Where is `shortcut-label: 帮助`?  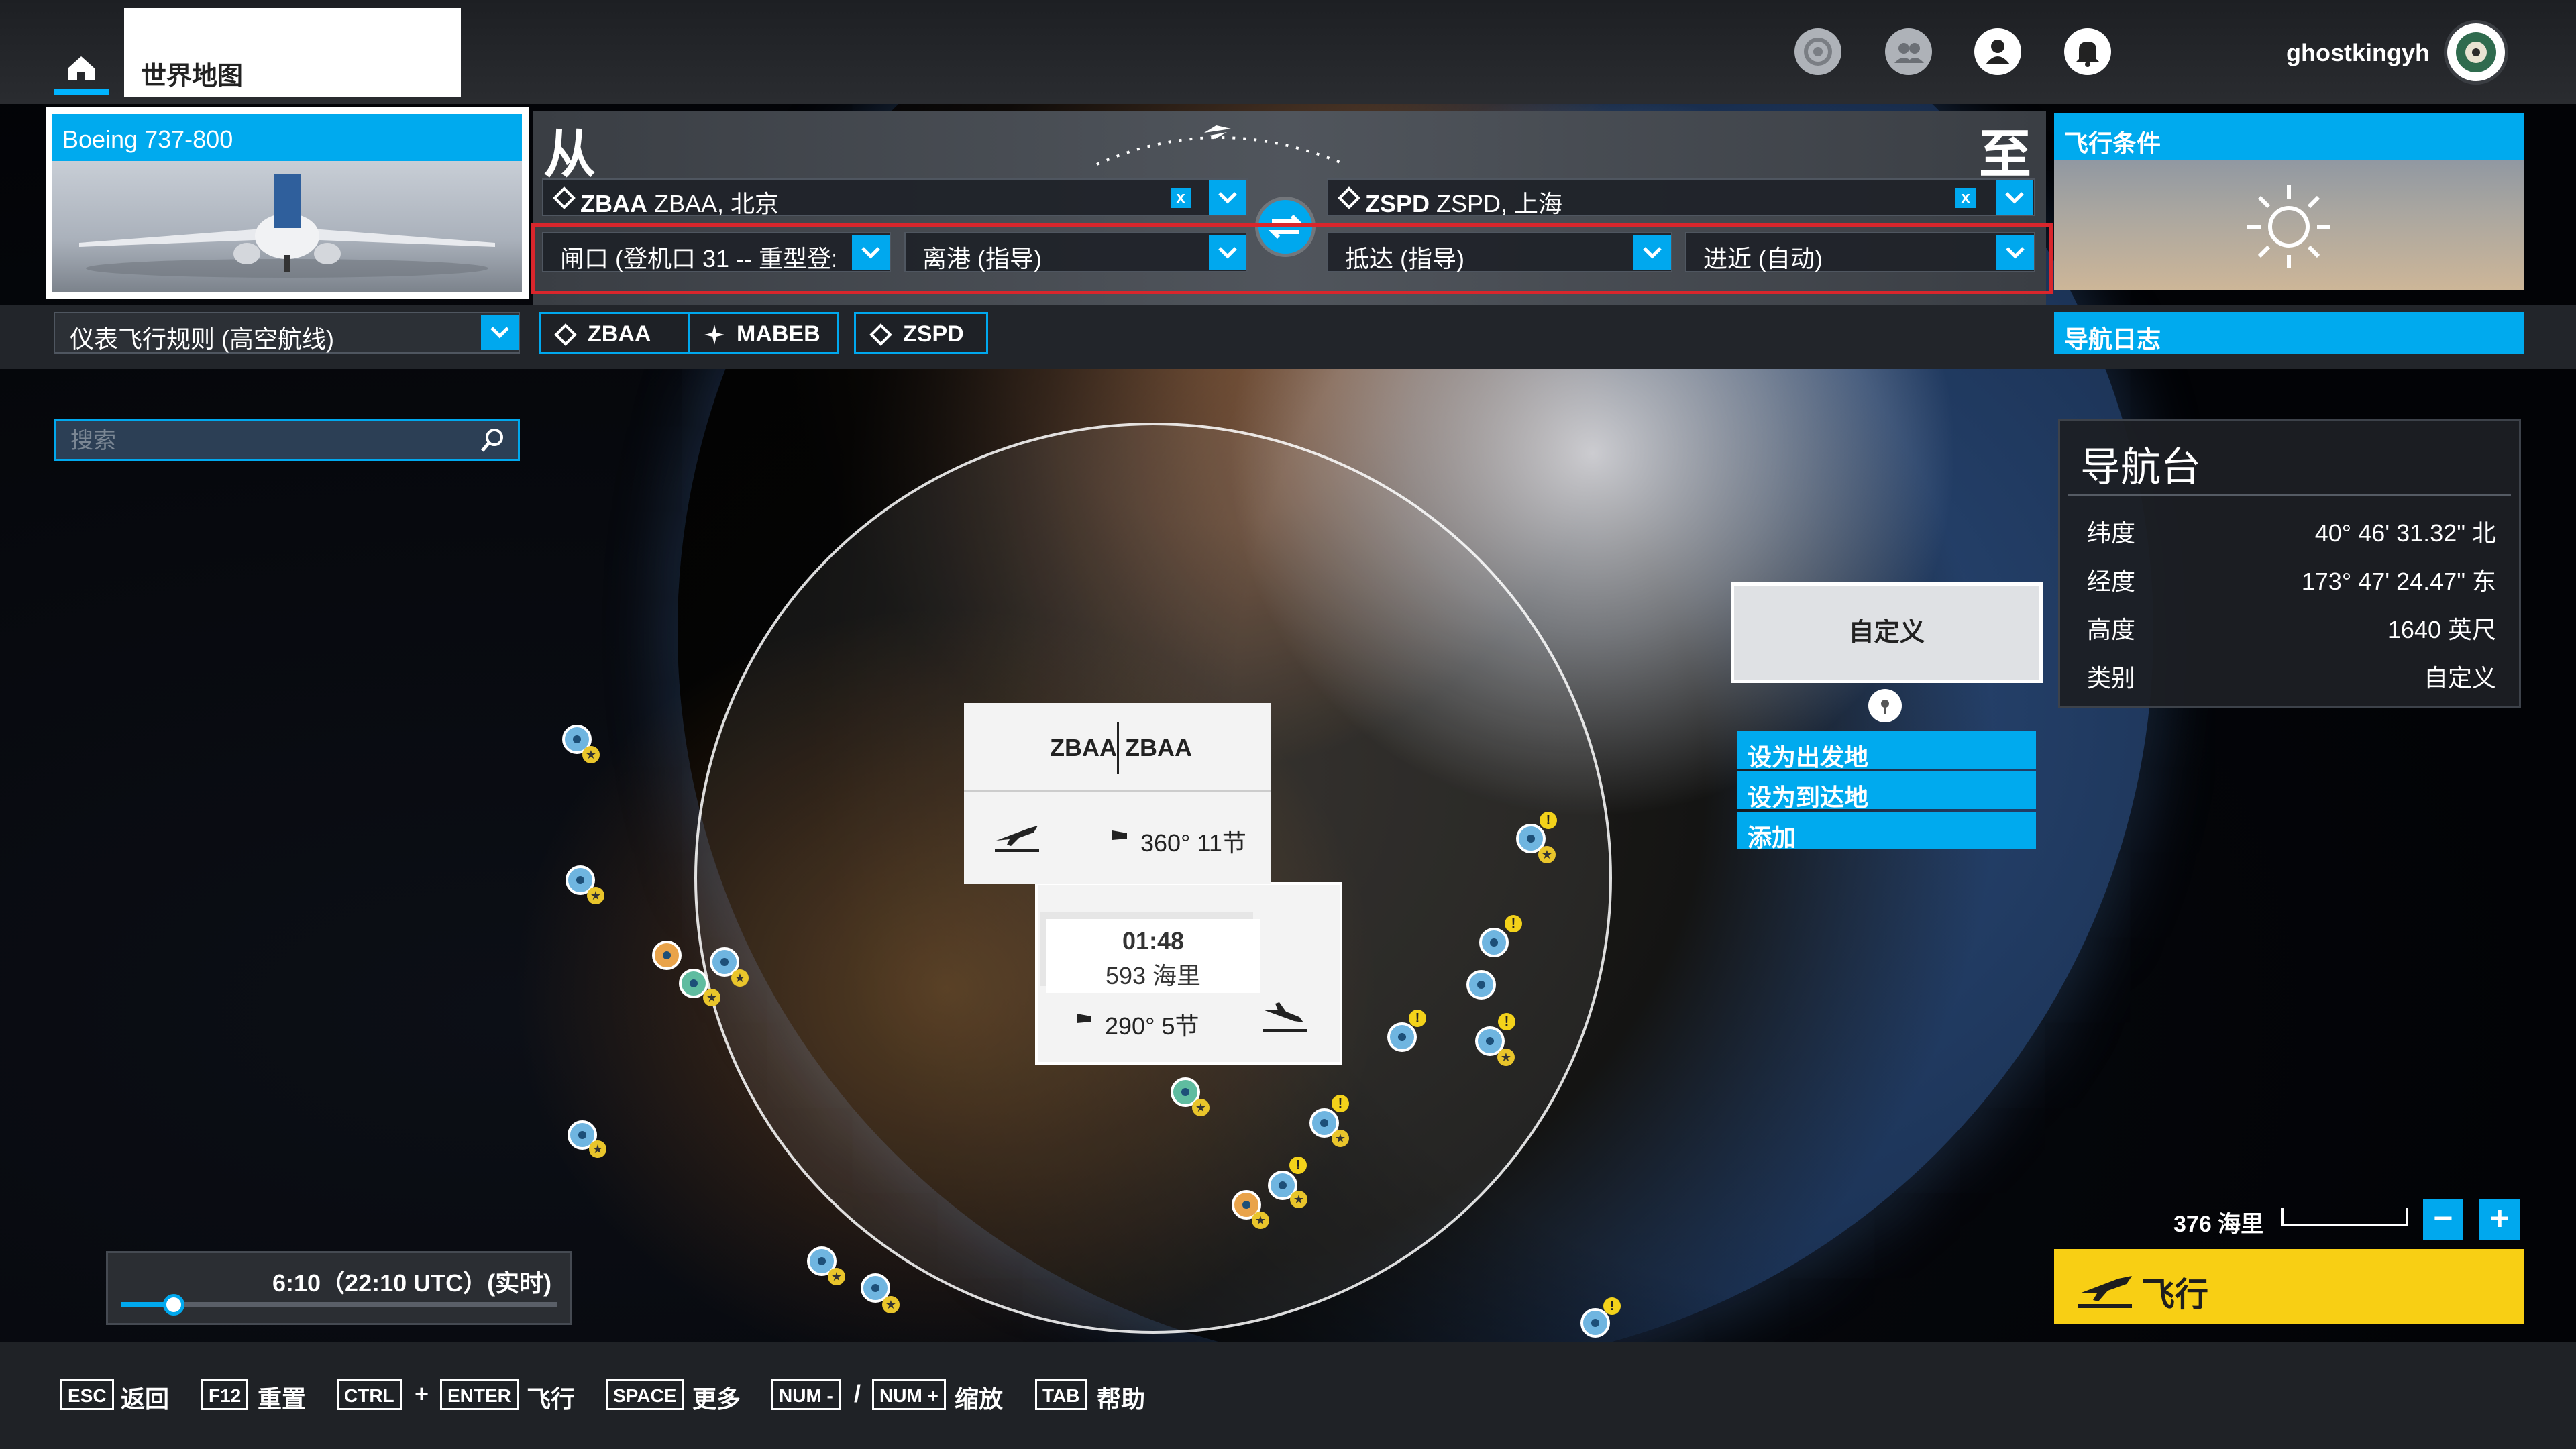 shortcut-label: 帮助 is located at coordinates (1121, 1399).